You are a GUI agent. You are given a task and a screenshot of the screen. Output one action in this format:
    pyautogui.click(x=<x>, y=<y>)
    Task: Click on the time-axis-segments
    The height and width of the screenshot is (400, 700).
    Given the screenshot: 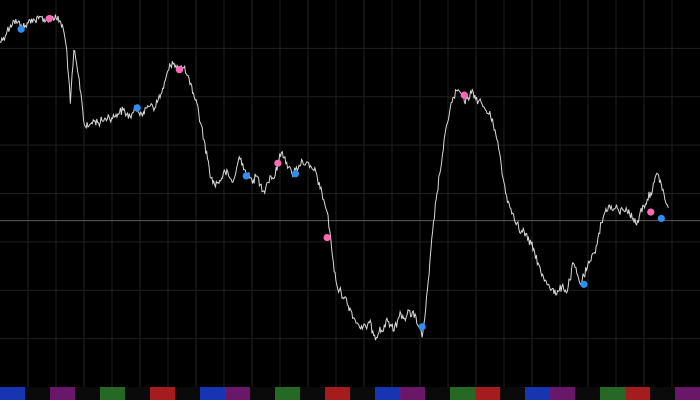 What is the action you would take?
    pyautogui.click(x=350, y=393)
    